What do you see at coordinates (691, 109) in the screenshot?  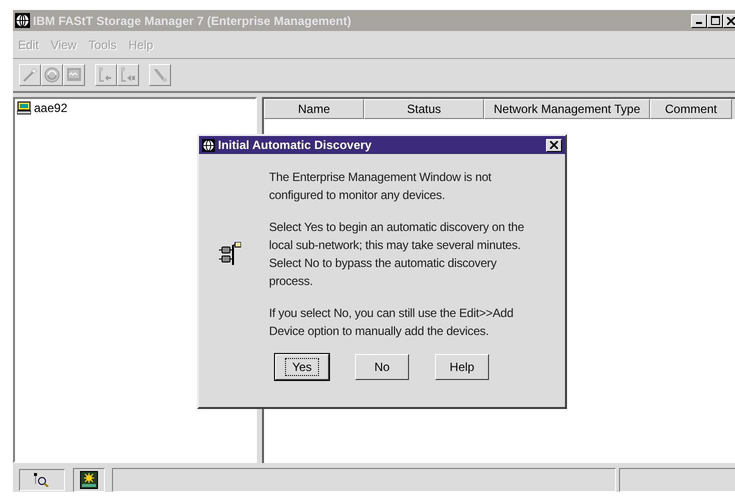 I see `column-header: Comment` at bounding box center [691, 109].